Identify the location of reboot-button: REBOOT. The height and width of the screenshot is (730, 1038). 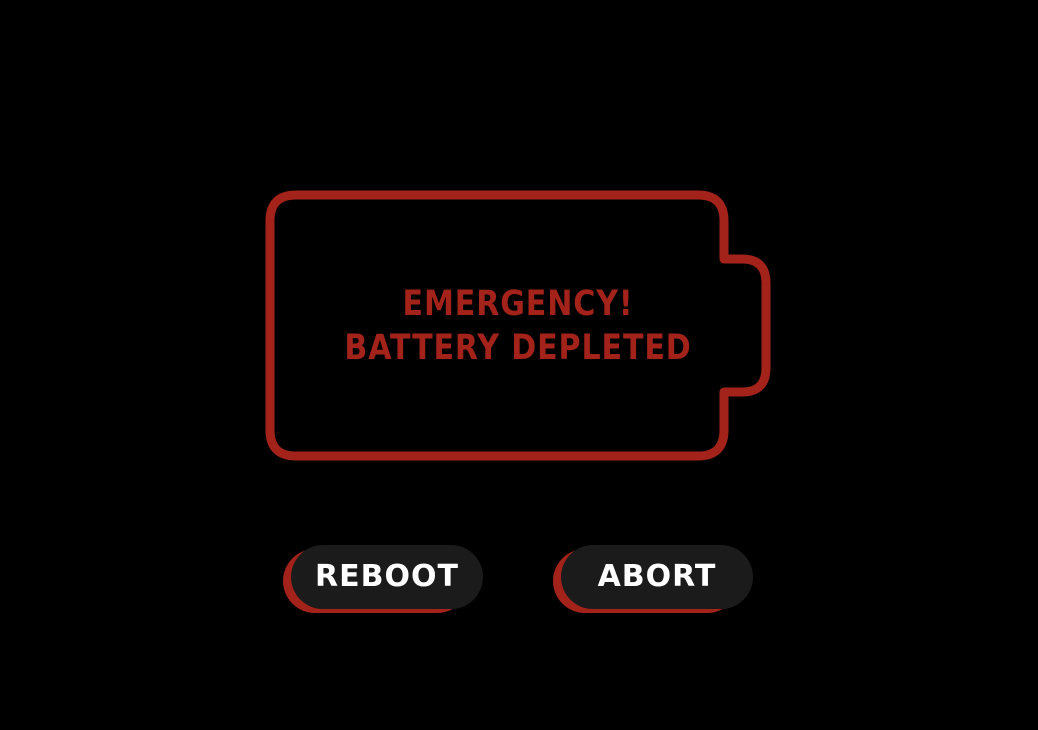
(384, 579).